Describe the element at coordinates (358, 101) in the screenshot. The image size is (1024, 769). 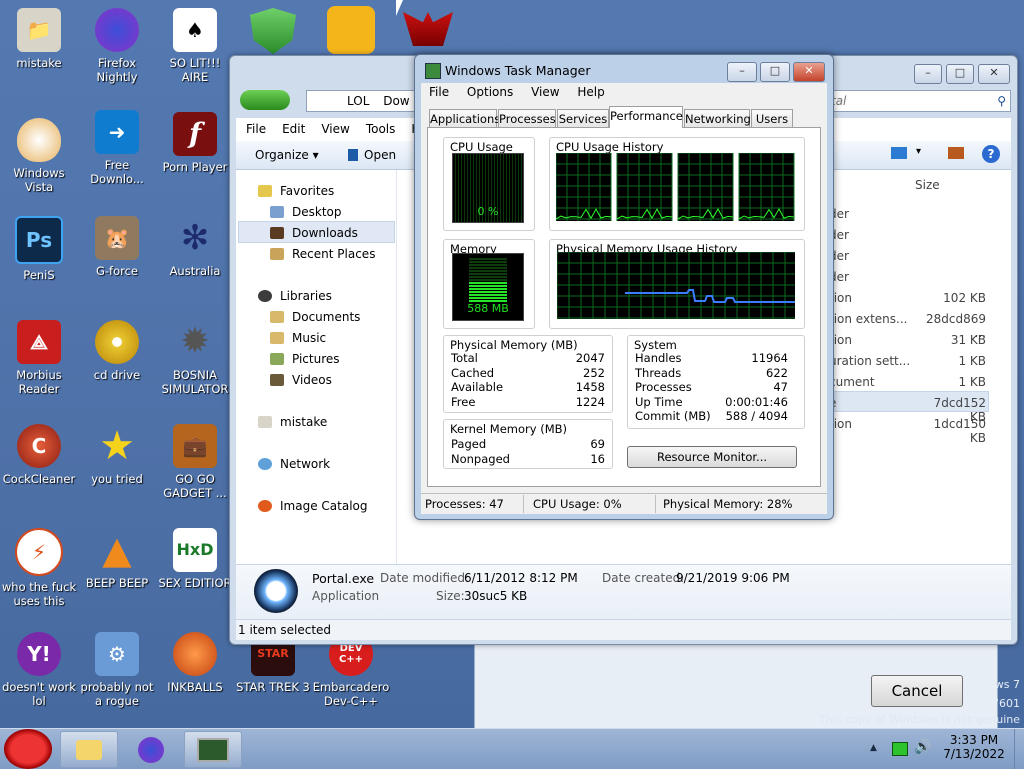
I see `breadcrumb-lol: LOL` at that location.